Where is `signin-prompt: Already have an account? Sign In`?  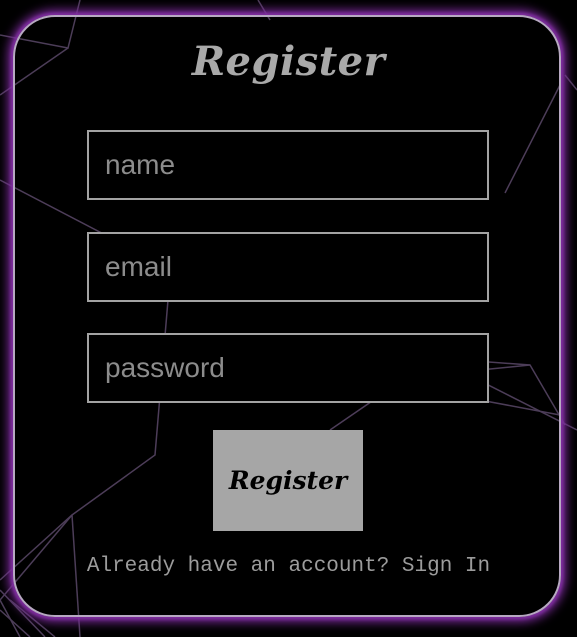
signin-prompt: Already have an account? Sign In is located at coordinates (288, 566).